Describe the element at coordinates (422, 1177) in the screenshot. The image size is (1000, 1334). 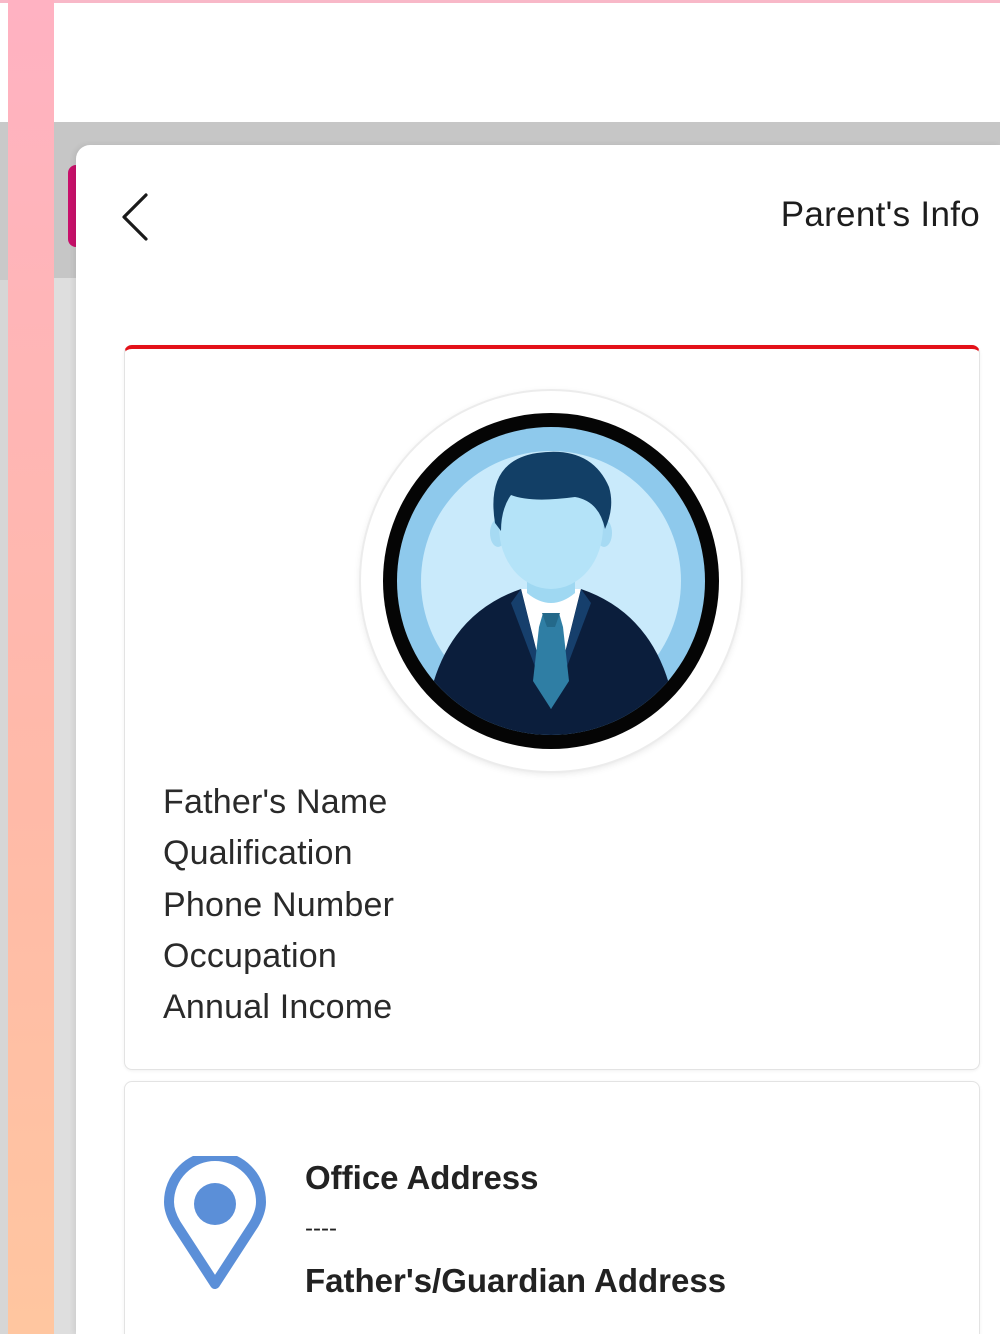
I see `office-address-heading: Office Address` at that location.